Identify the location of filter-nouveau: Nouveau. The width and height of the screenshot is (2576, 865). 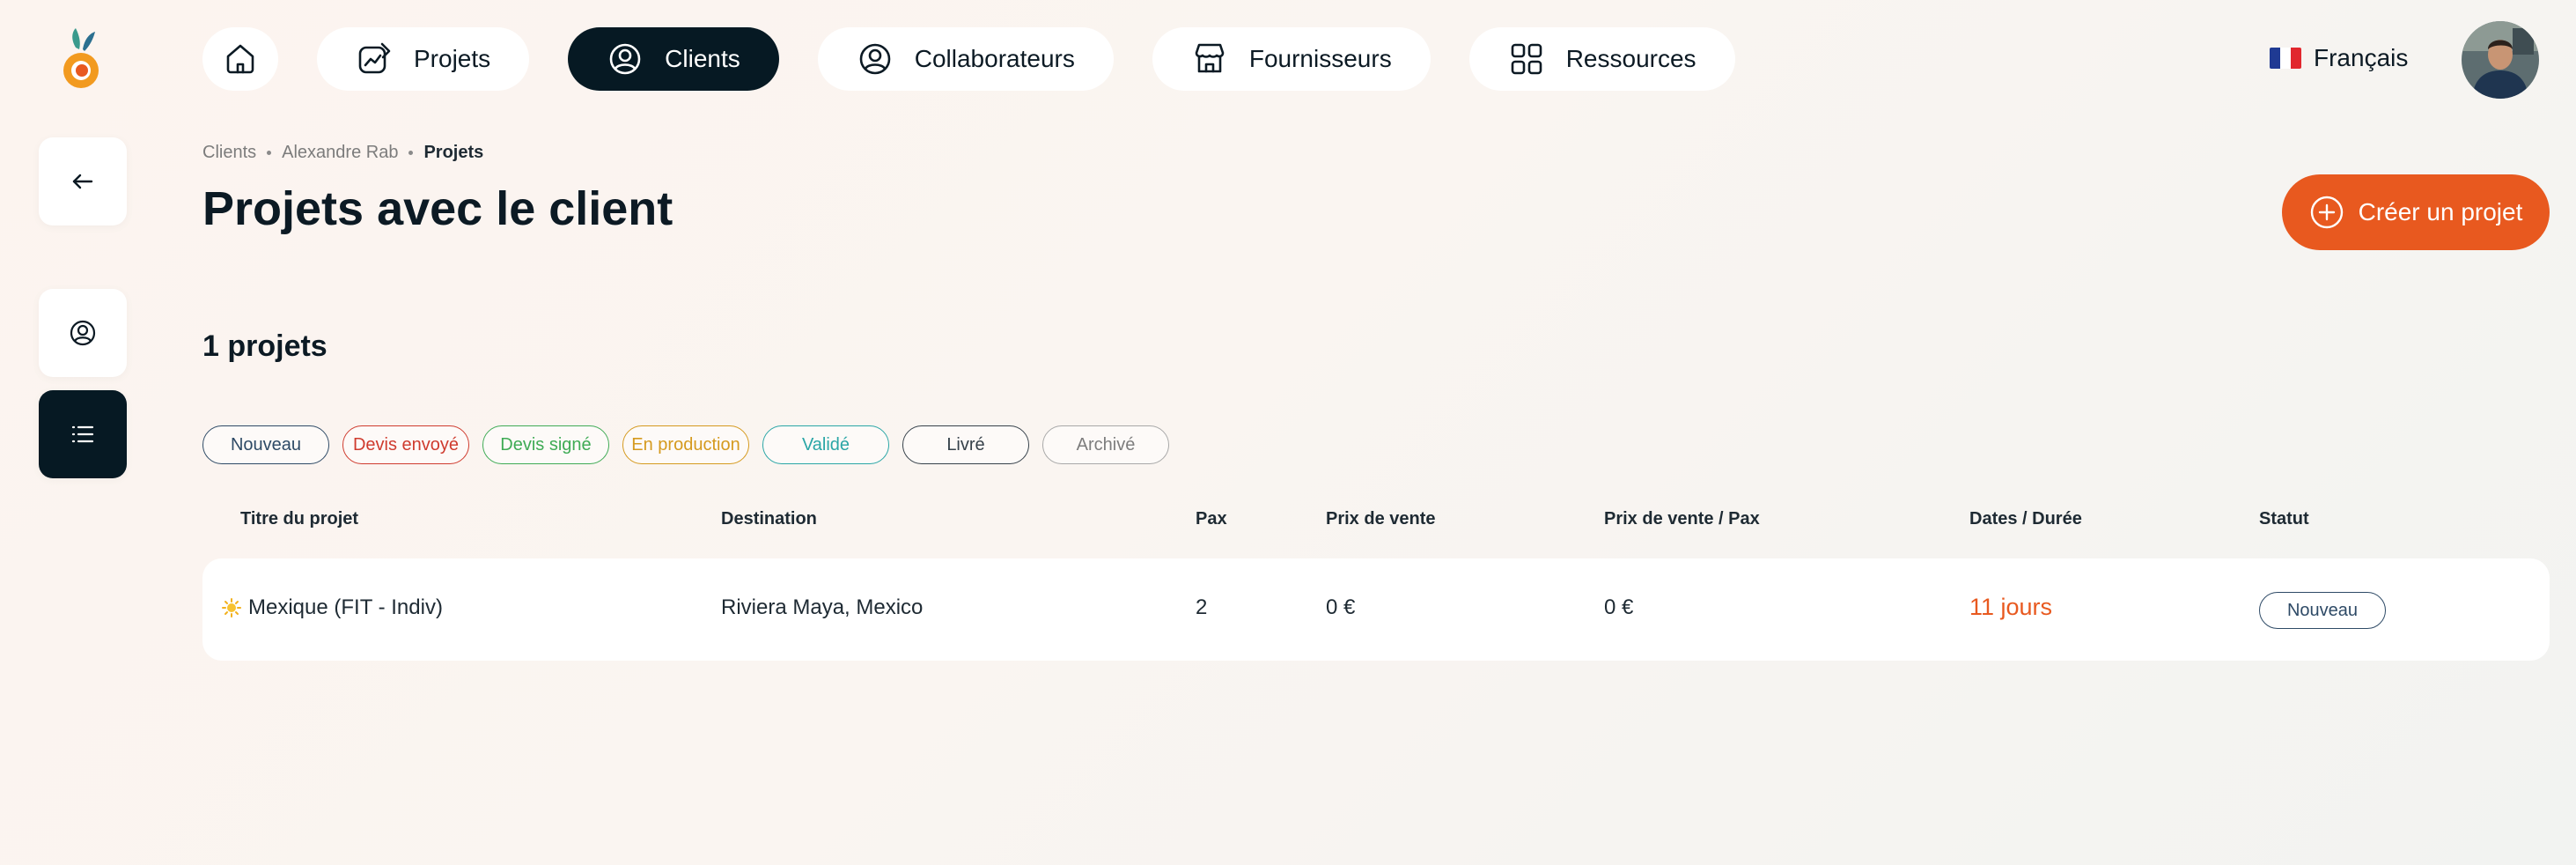
(265, 444).